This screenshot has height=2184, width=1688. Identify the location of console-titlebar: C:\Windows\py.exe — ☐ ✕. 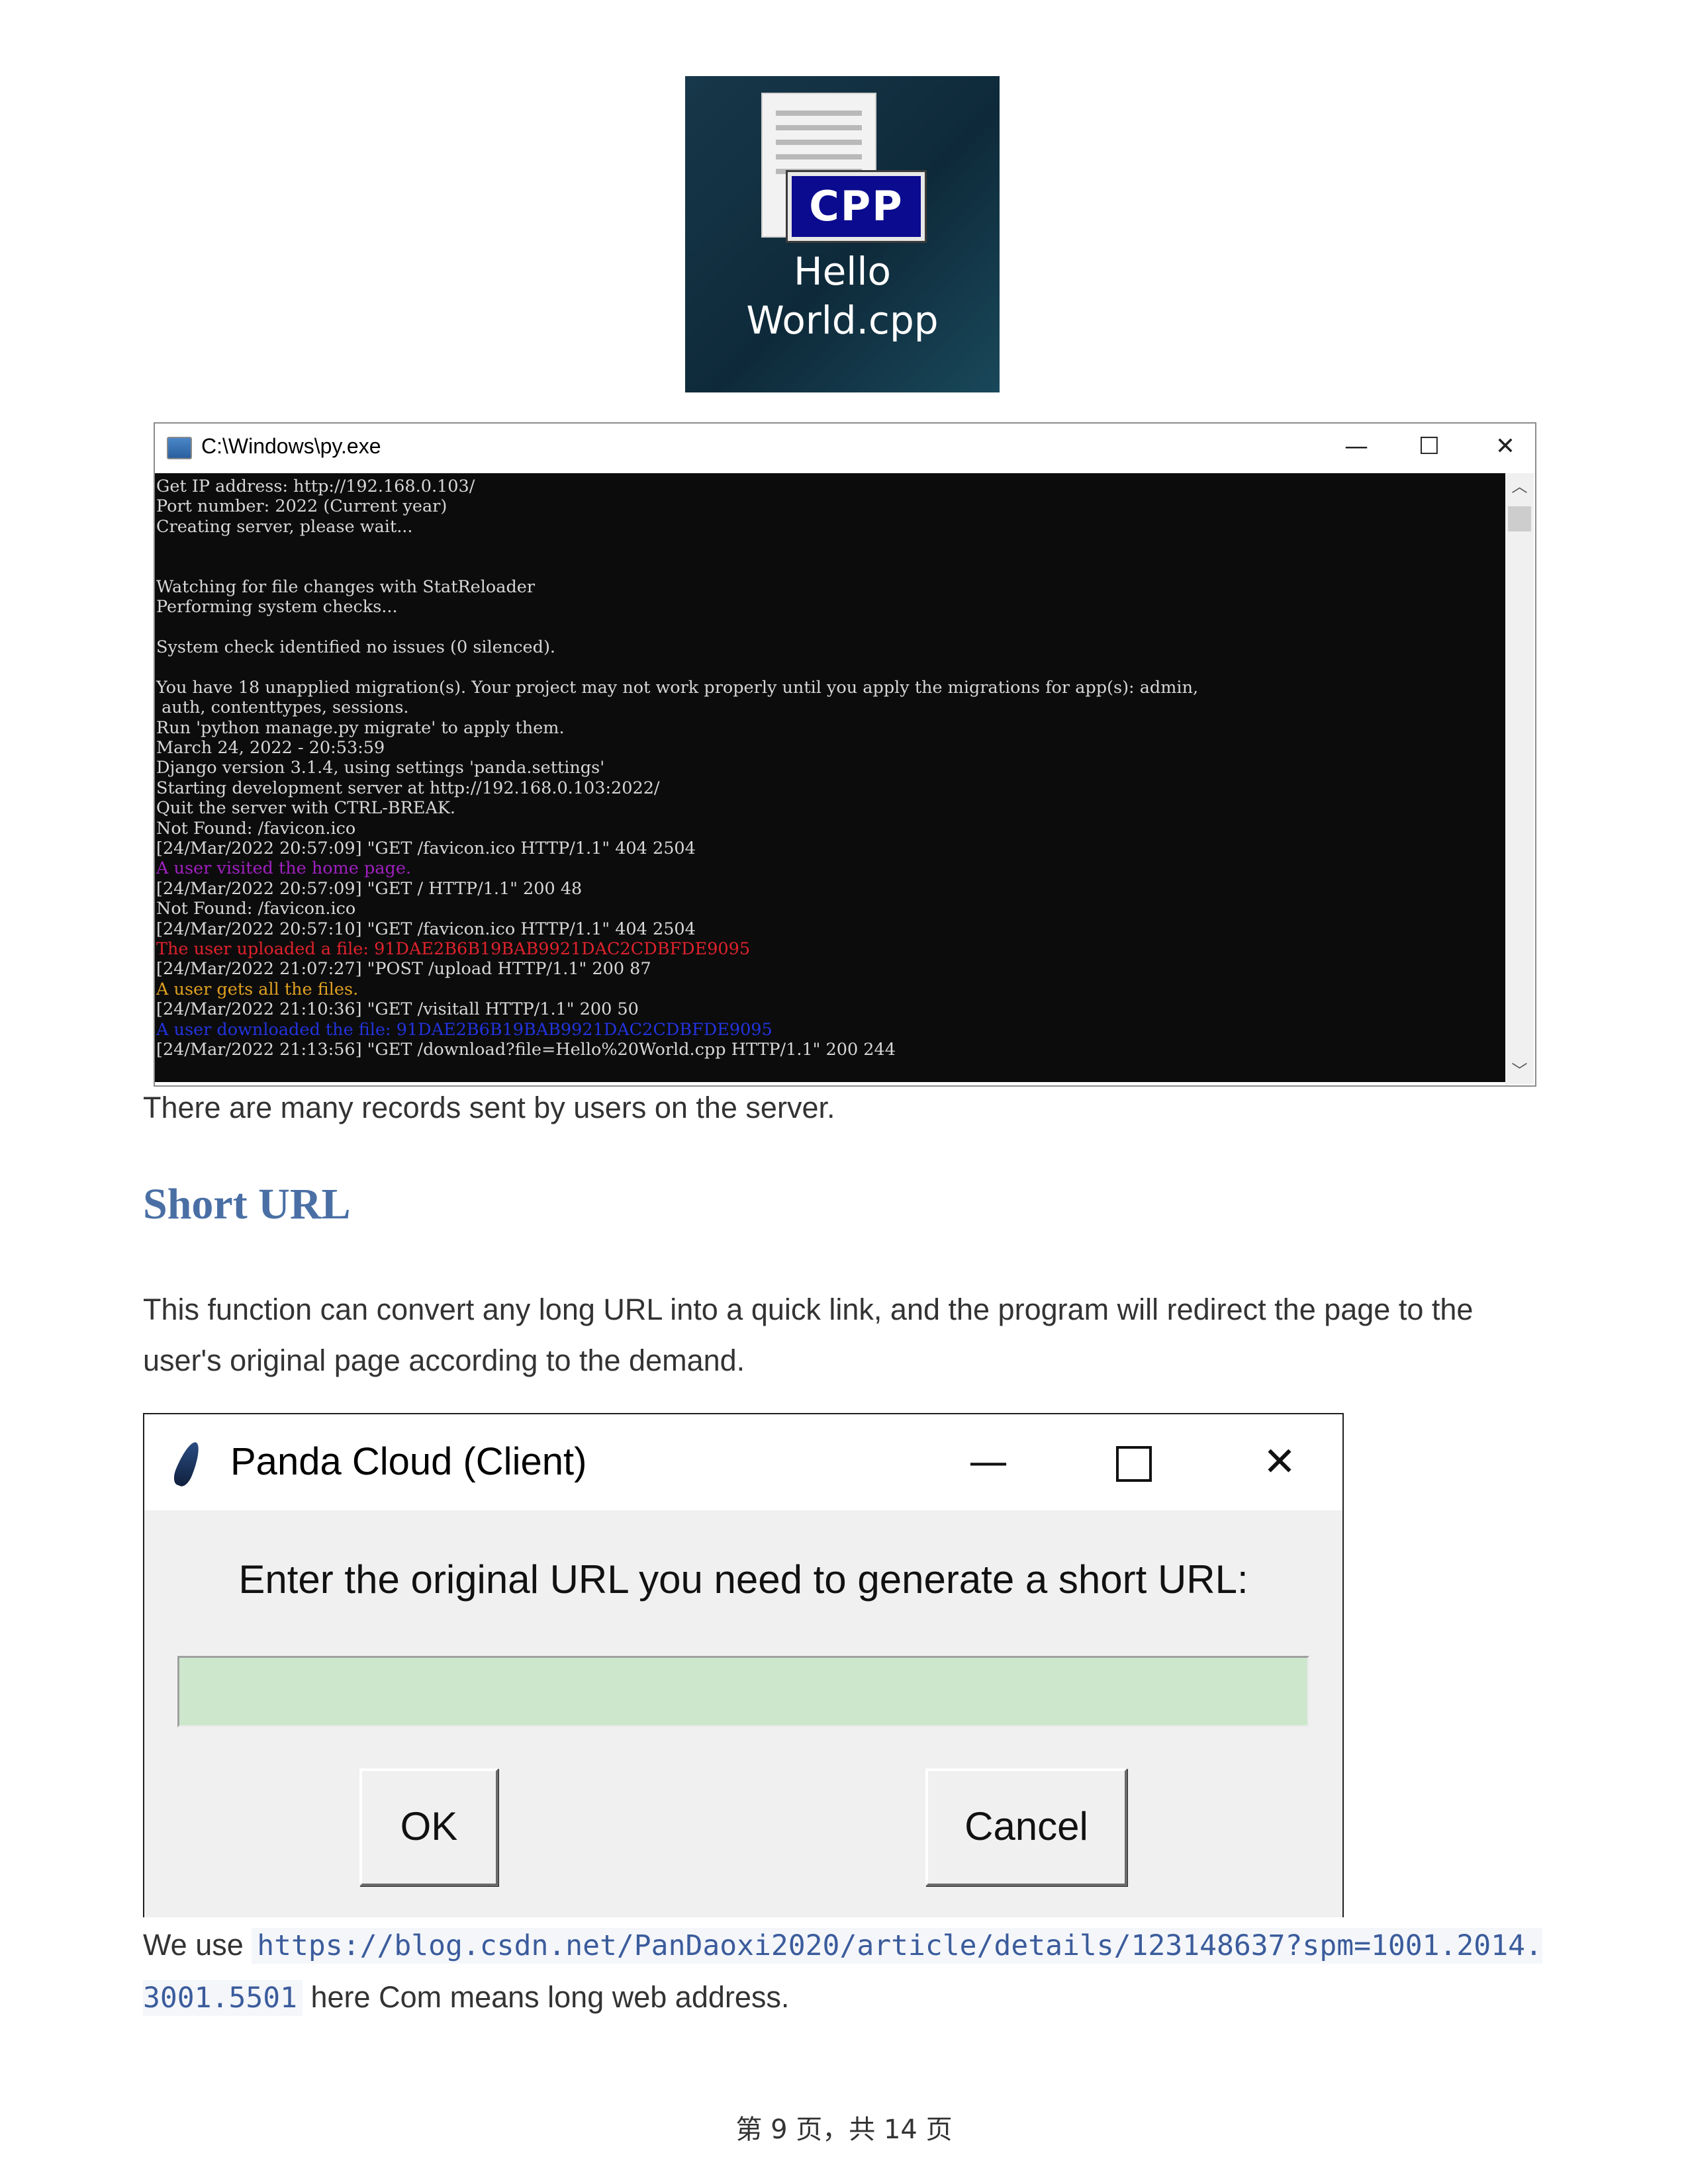
(845, 449).